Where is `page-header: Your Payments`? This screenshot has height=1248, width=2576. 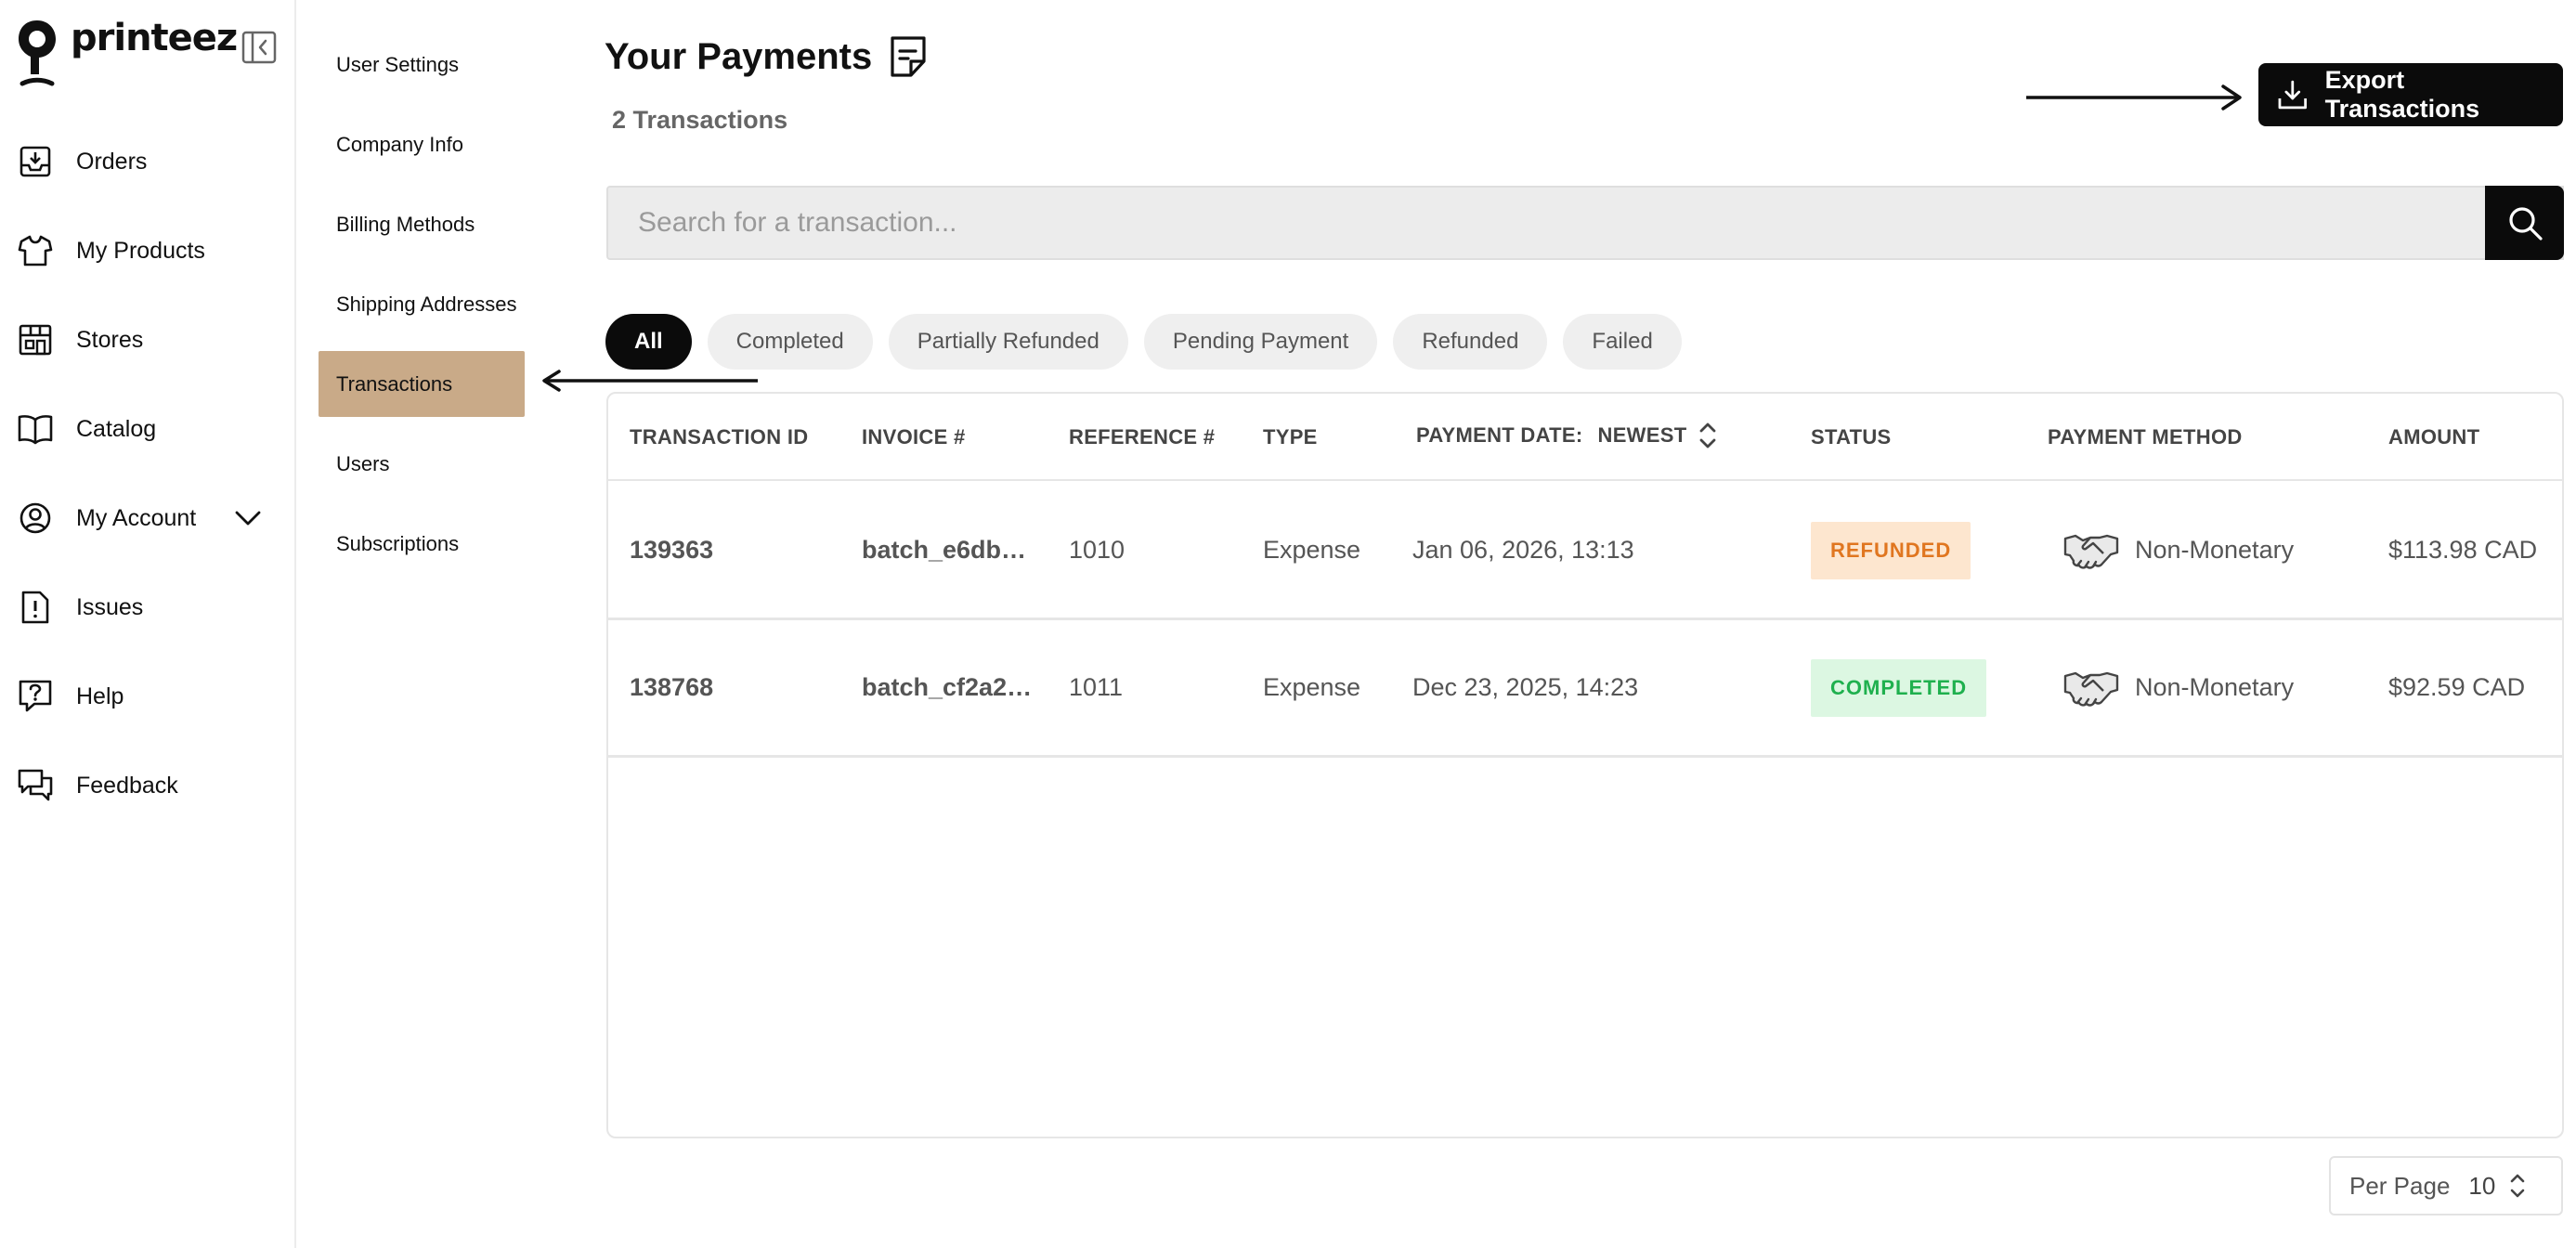 page-header: Your Payments is located at coordinates (768, 56).